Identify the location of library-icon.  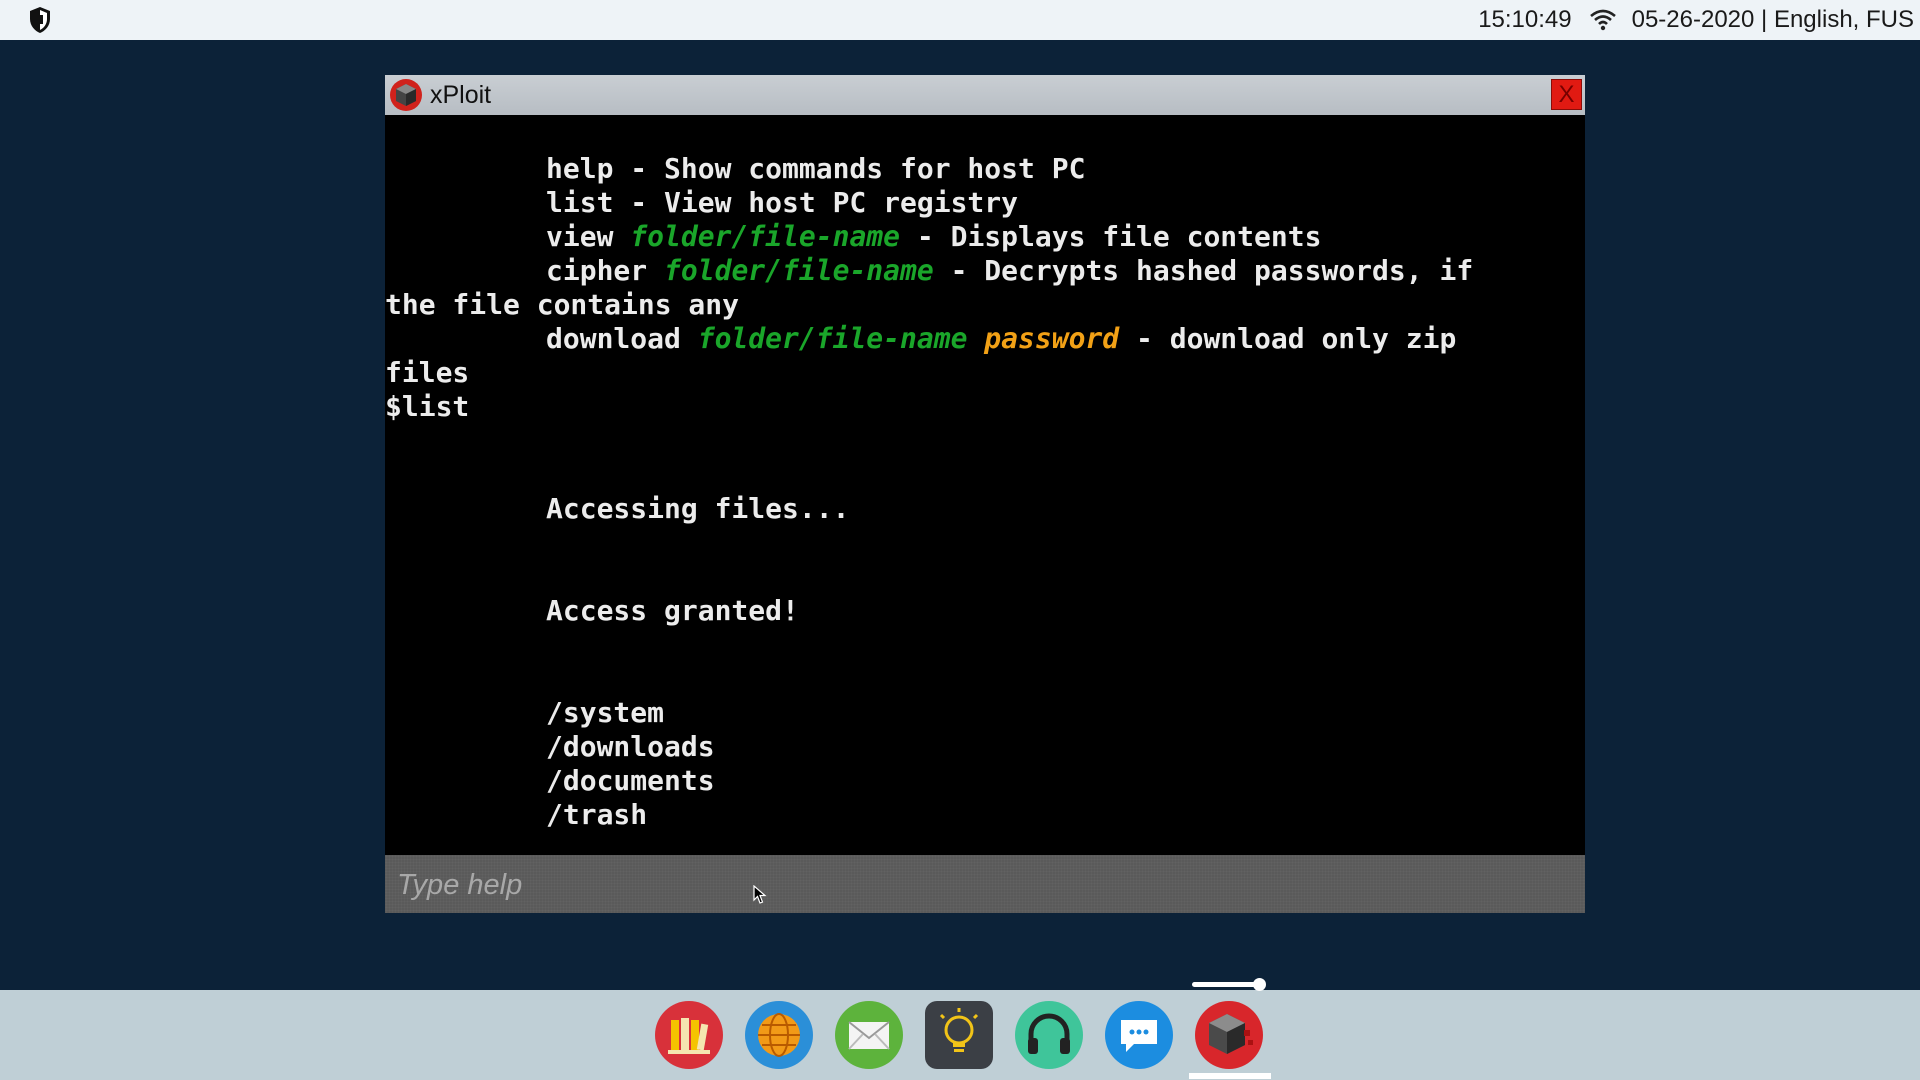
(689, 1035).